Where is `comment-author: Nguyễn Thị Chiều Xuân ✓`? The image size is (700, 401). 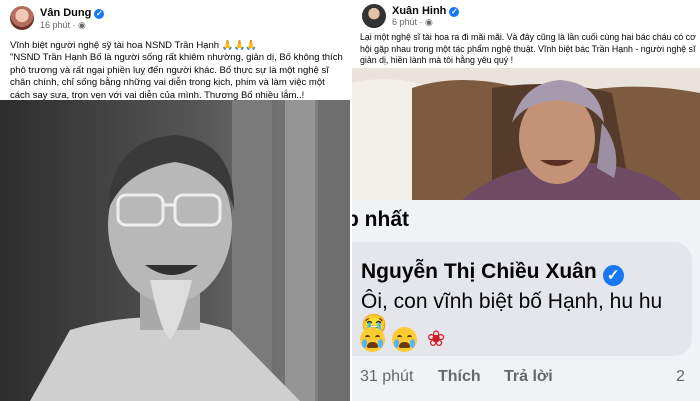 comment-author: Nguyễn Thị Chiều Xuân ✓ is located at coordinates (492, 273).